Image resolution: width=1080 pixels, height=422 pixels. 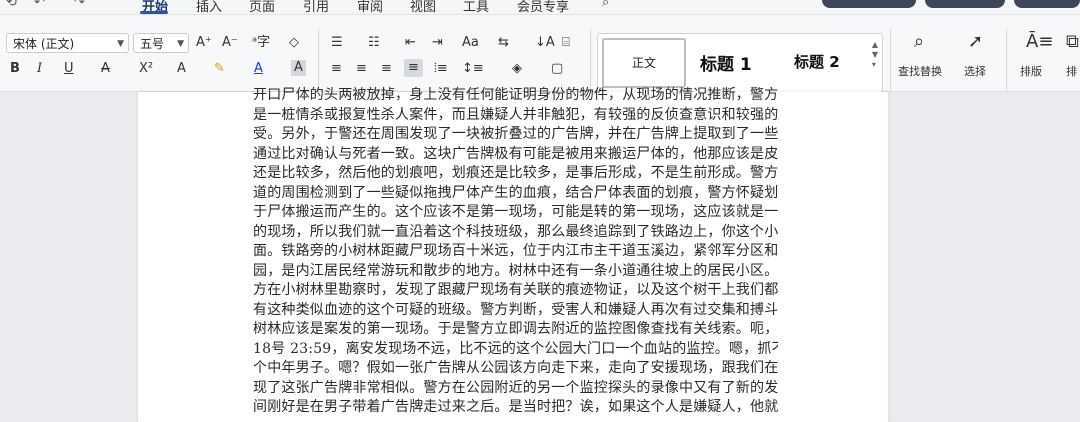 I want to click on highlight-icon: ✎, so click(x=219, y=69).